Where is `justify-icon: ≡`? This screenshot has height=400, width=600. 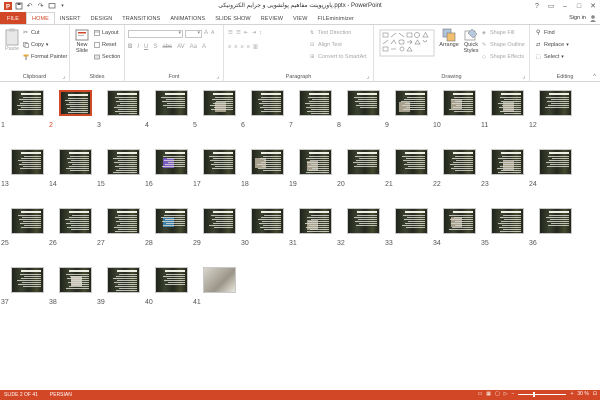 justify-icon: ≡ is located at coordinates (248, 47).